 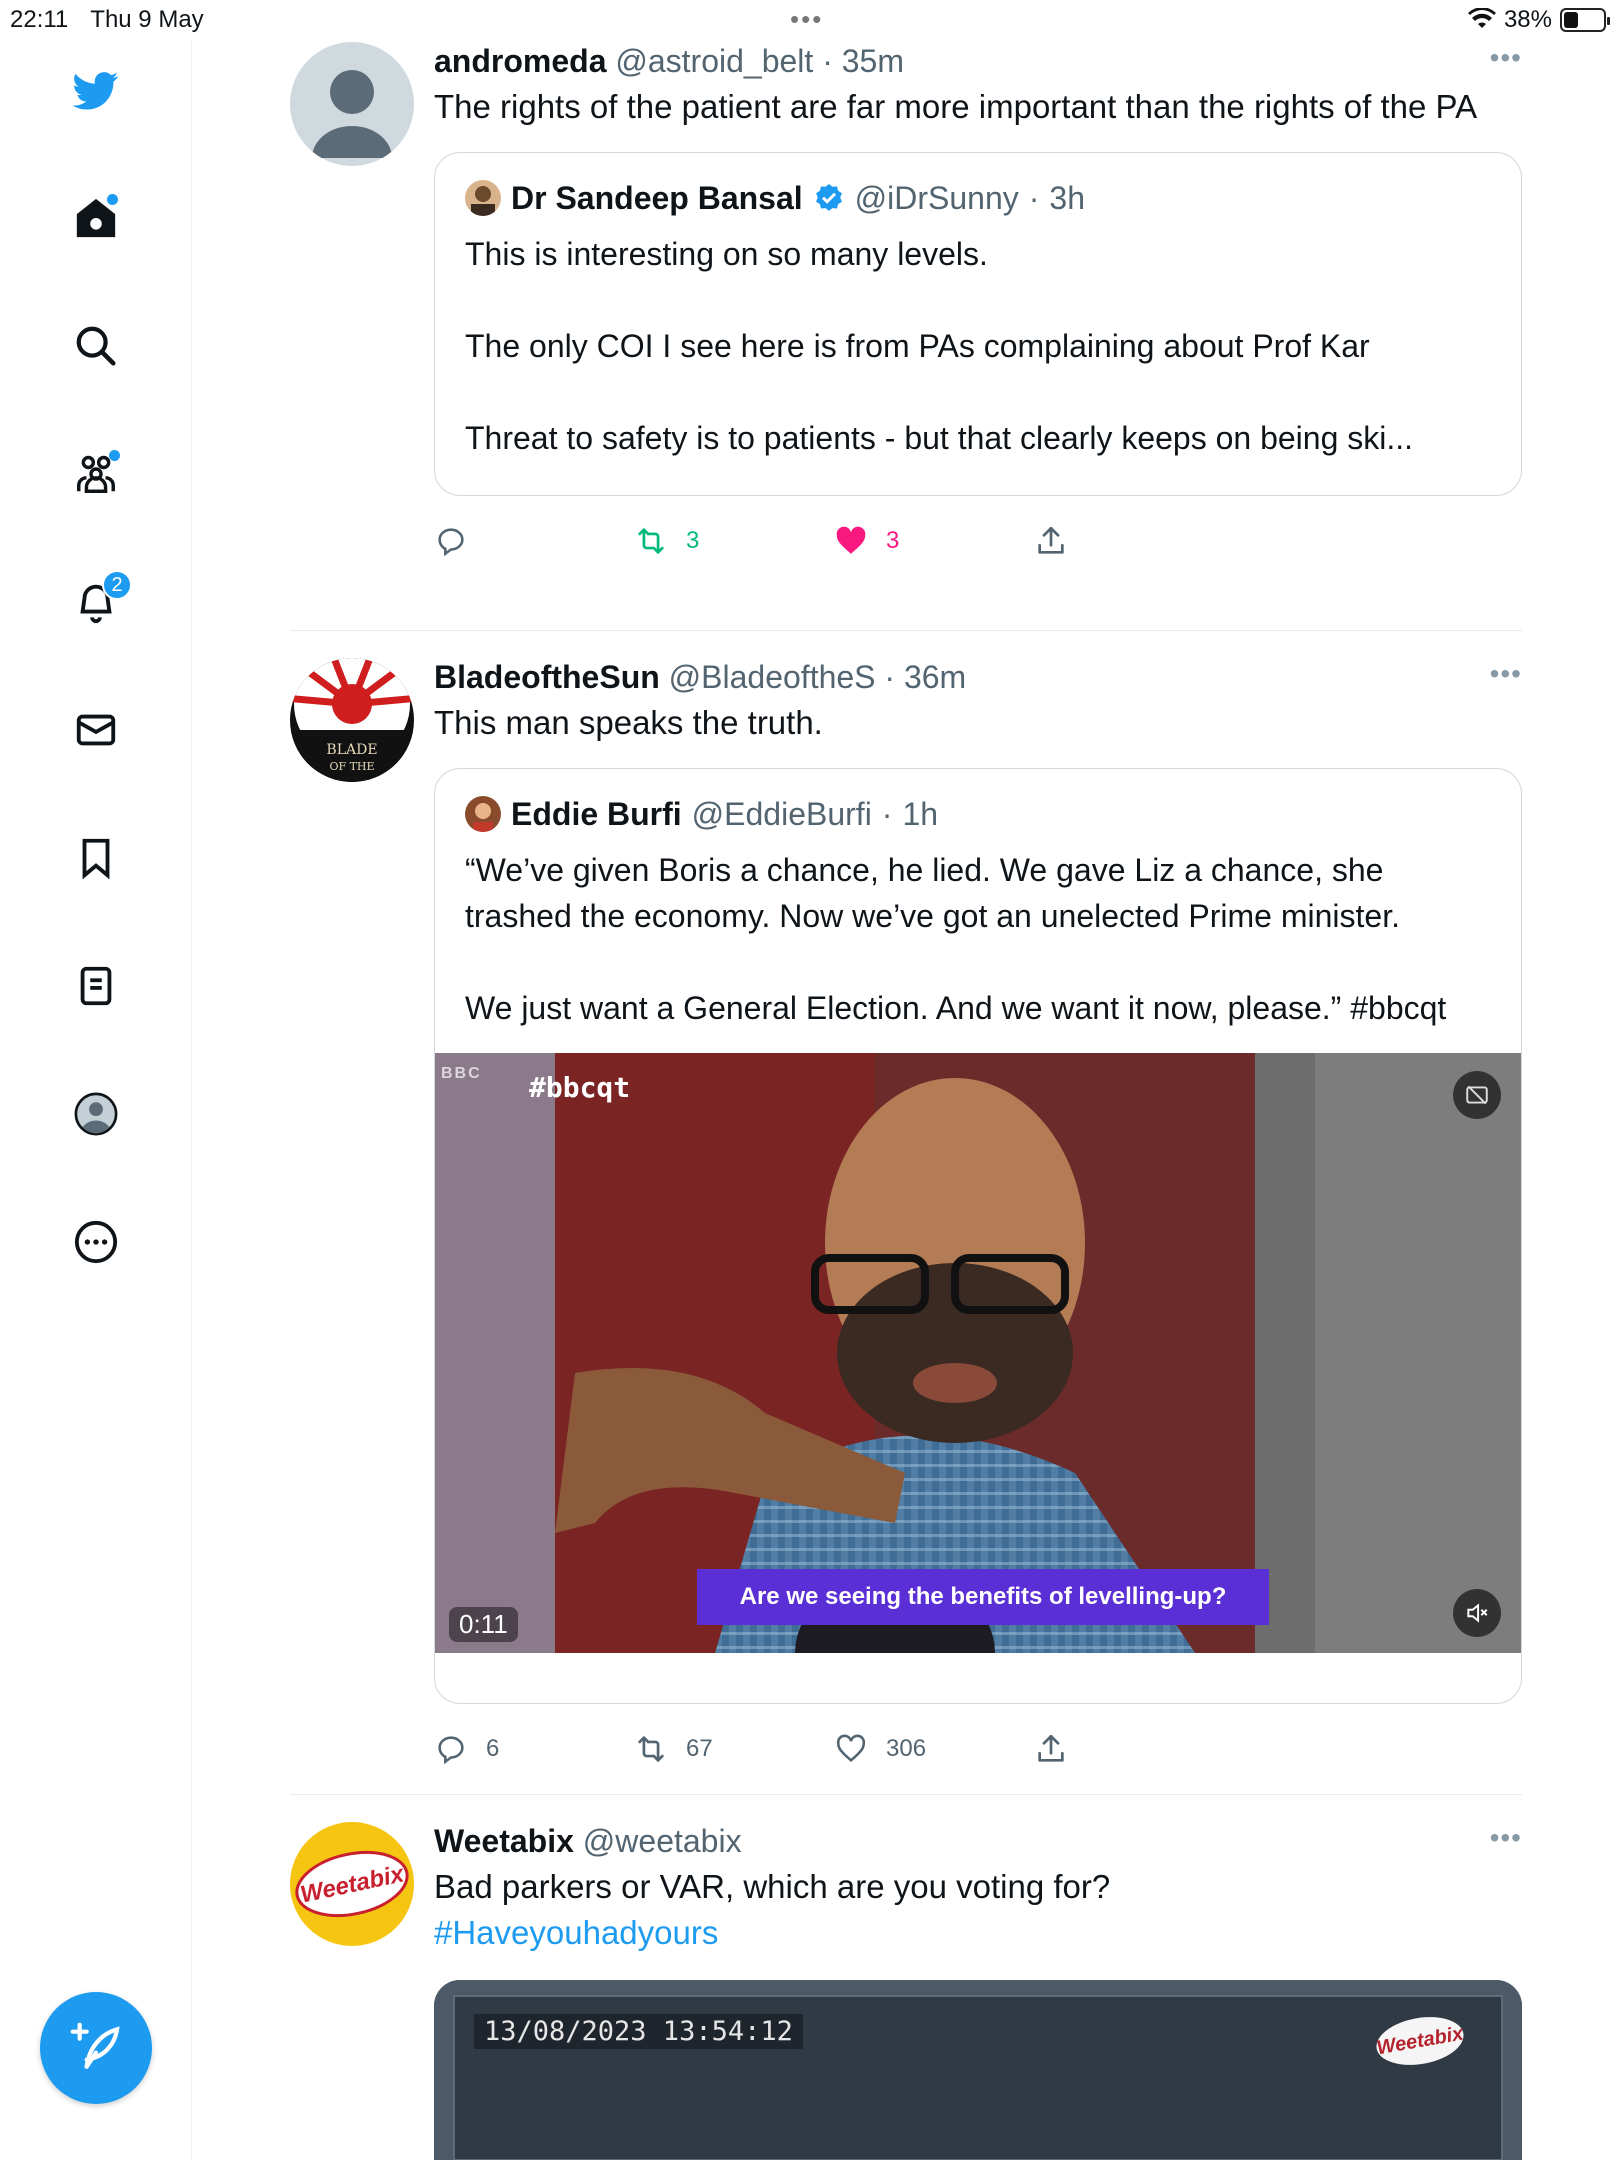 I want to click on avatar-logo-text: BLADE, so click(x=351, y=750).